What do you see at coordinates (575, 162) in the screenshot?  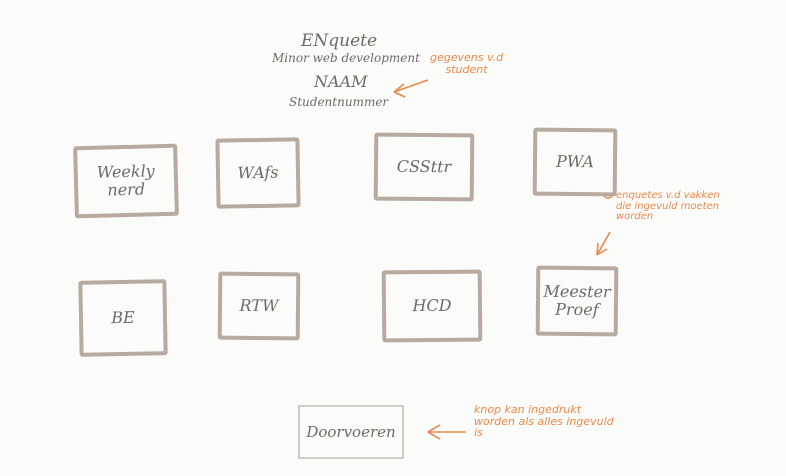 I see `subject-tile-pwa: PWA` at bounding box center [575, 162].